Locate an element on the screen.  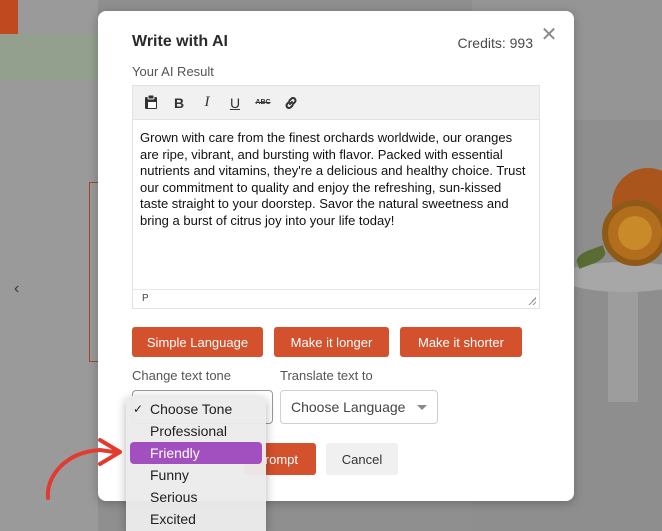
tone-option-serious: Serious is located at coordinates (196, 497).